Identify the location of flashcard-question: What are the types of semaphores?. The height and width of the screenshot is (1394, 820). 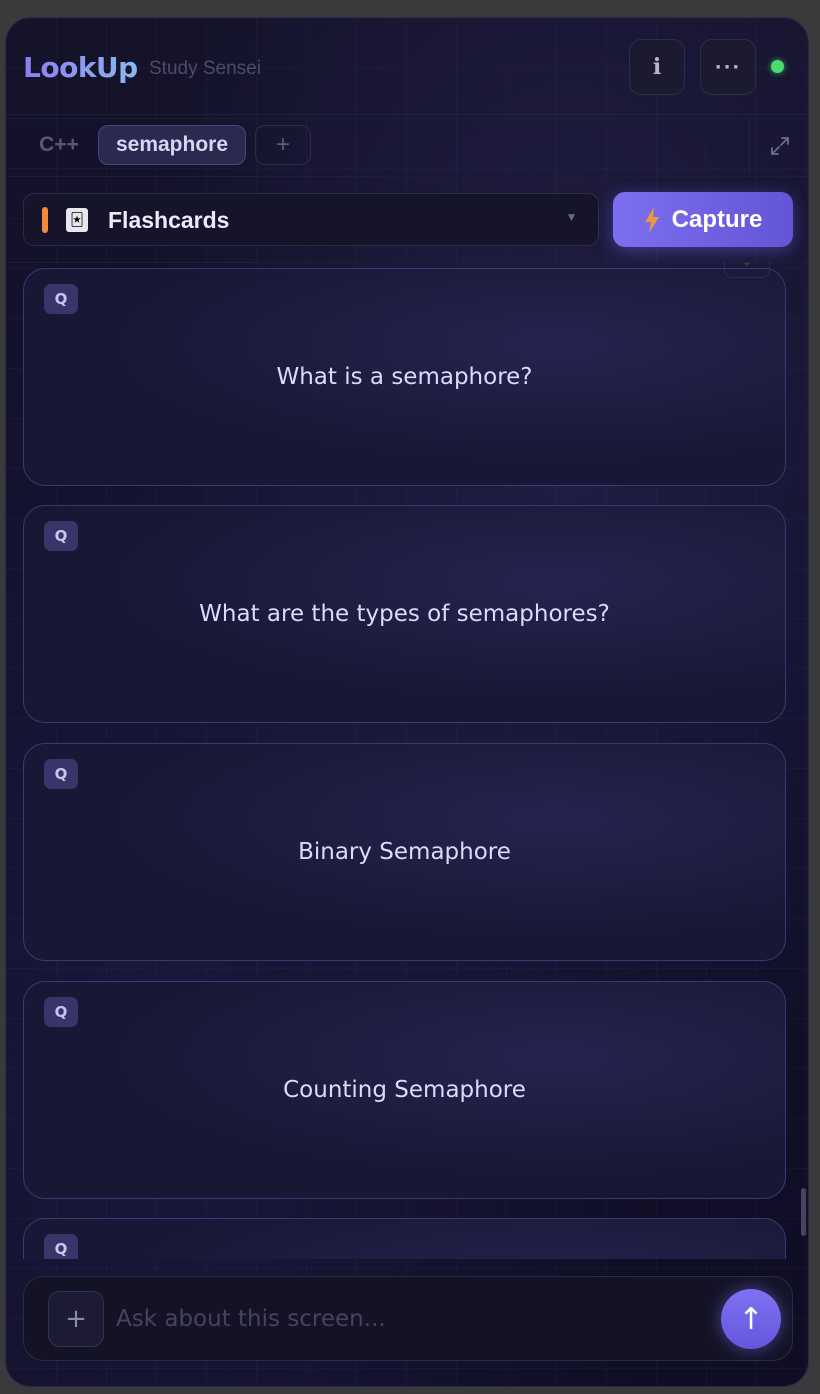
(404, 614).